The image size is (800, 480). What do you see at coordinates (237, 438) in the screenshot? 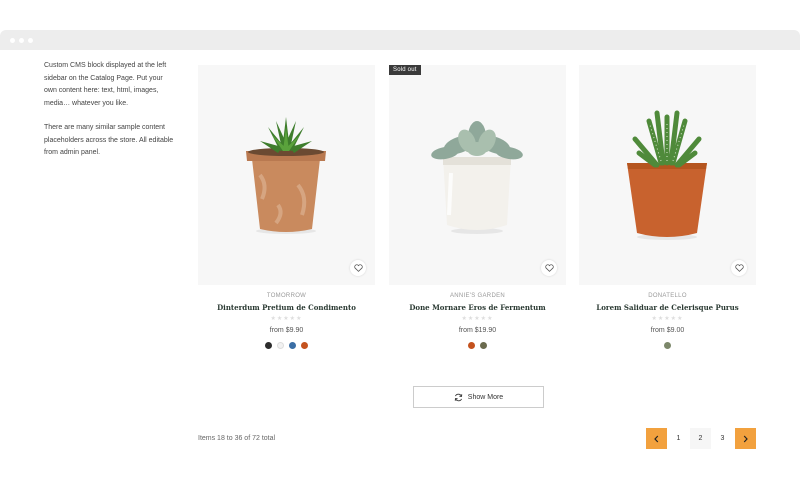
I see `items-count: Items 18 to 36 of 72 total` at bounding box center [237, 438].